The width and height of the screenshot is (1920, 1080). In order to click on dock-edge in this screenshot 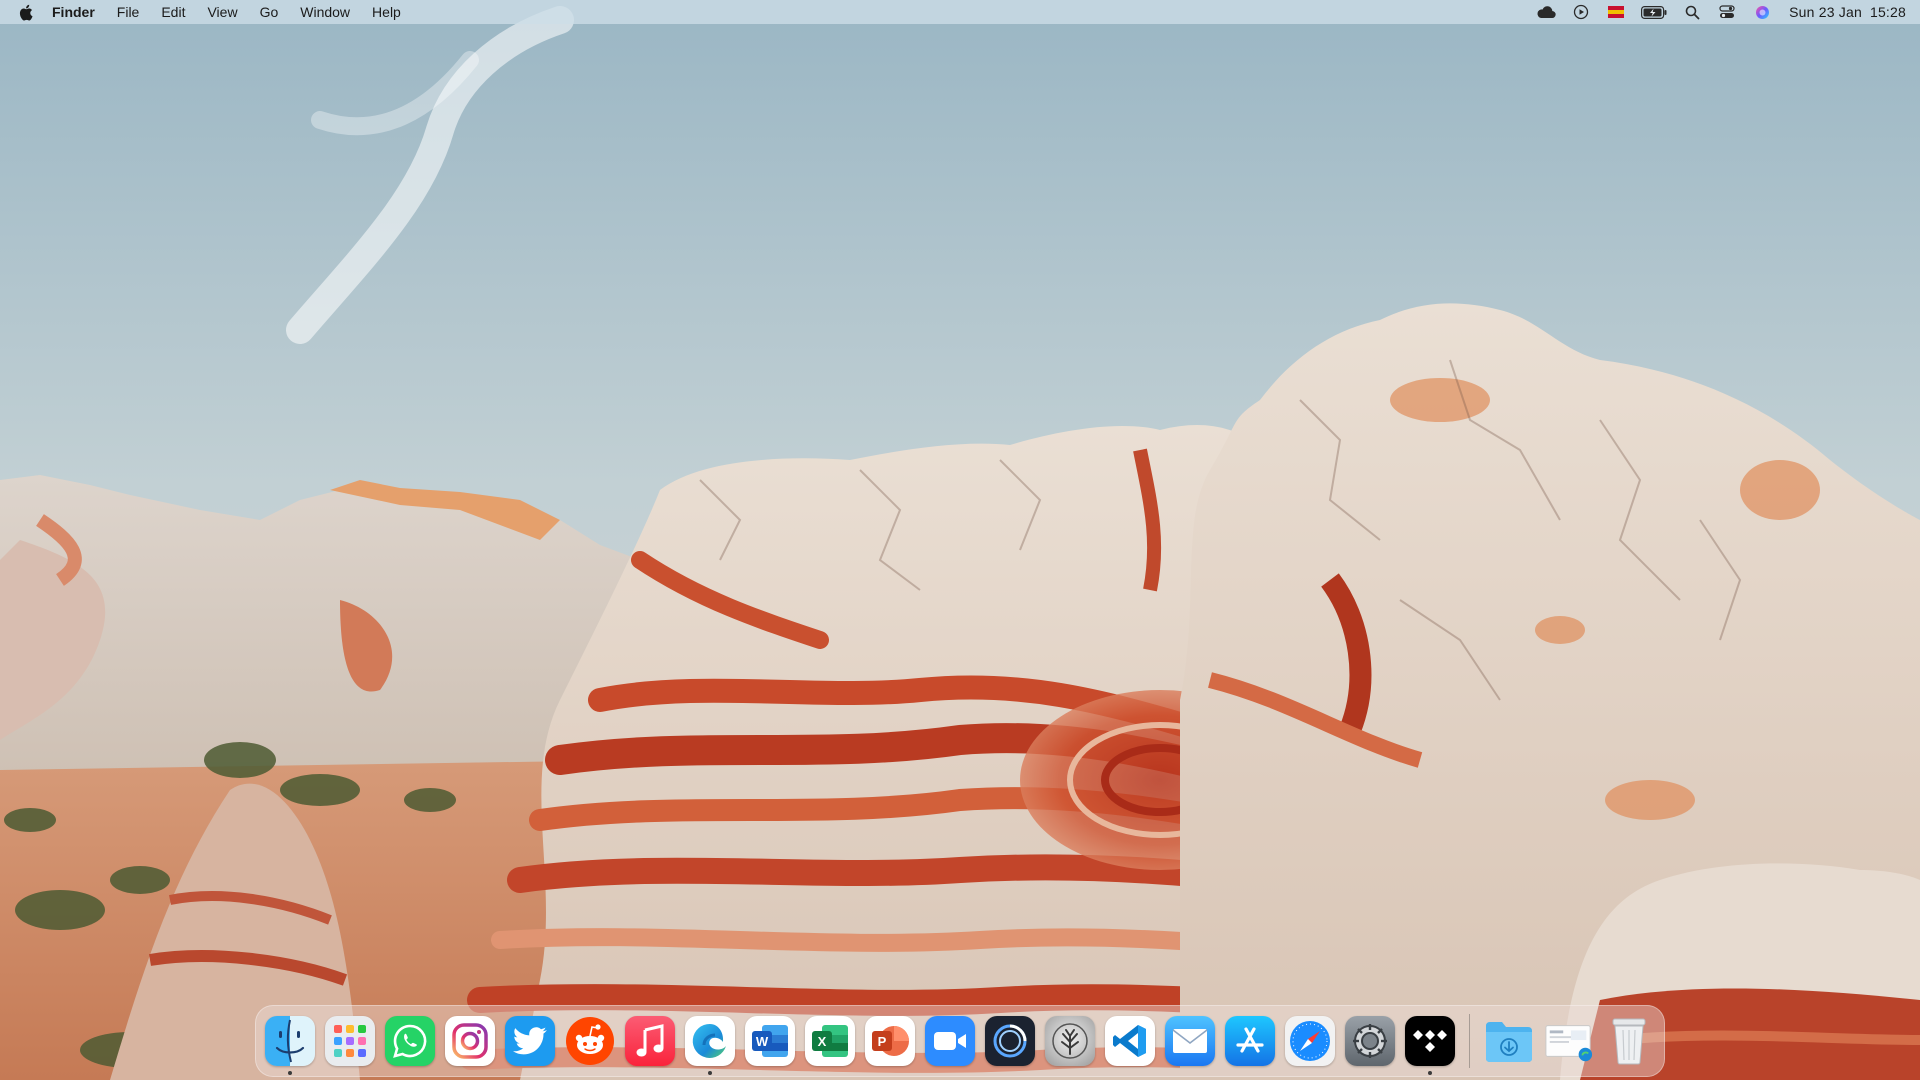, I will do `click(710, 1045)`.